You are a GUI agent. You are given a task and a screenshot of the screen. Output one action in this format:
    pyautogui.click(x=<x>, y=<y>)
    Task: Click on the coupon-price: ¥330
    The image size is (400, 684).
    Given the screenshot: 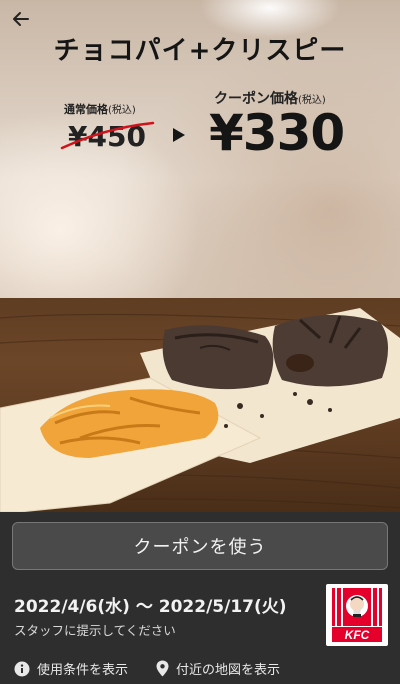 What is the action you would take?
    pyautogui.click(x=277, y=133)
    